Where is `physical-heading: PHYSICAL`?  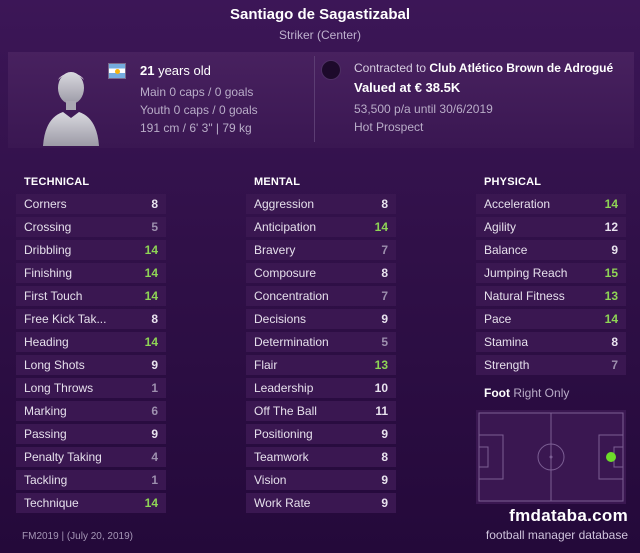 physical-heading: PHYSICAL is located at coordinates (513, 182).